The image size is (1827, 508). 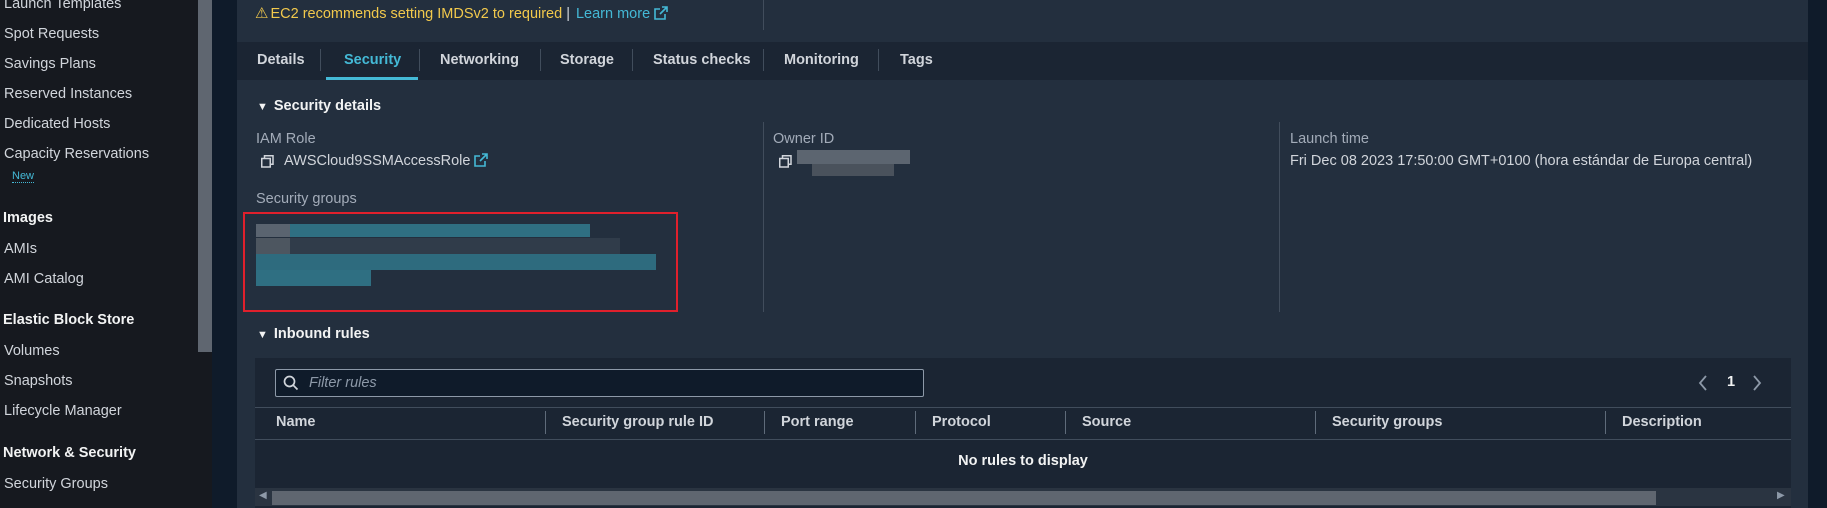 What do you see at coordinates (286, 139) in the screenshot?
I see `iam-role-label: IAM Role` at bounding box center [286, 139].